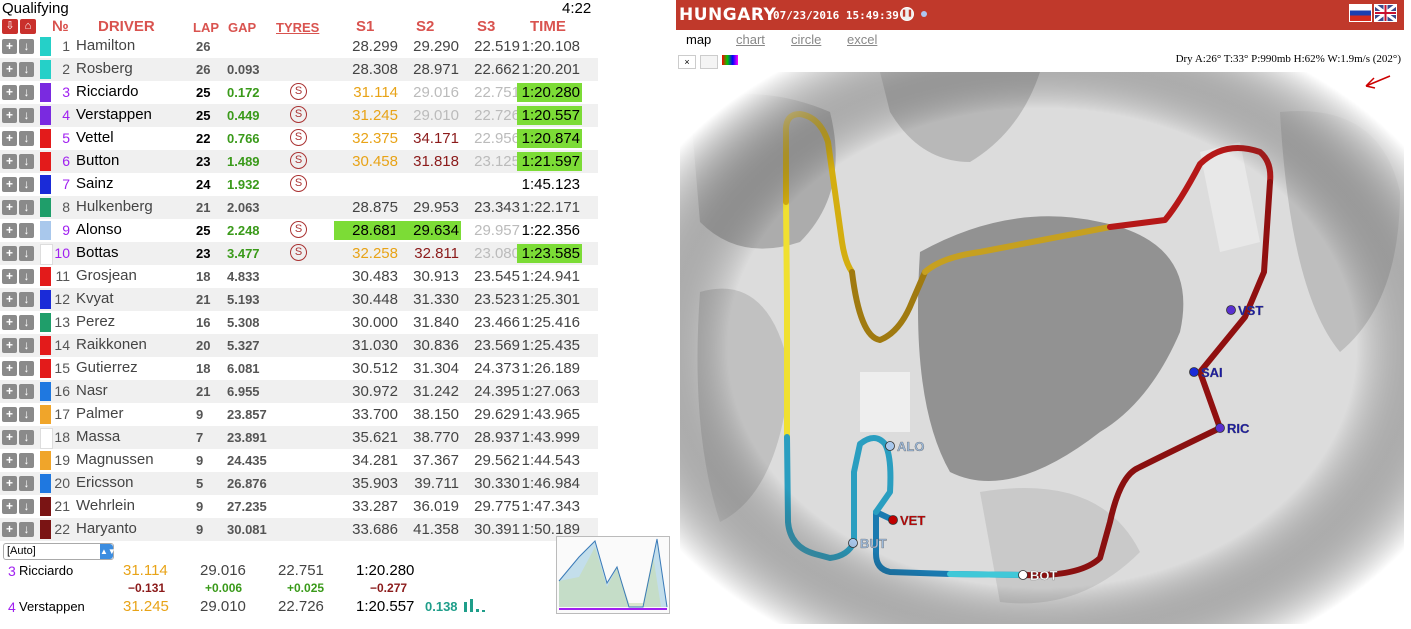 This screenshot has width=1411, height=629. What do you see at coordinates (107, 367) in the screenshot?
I see `driver-name: Gutierrez` at bounding box center [107, 367].